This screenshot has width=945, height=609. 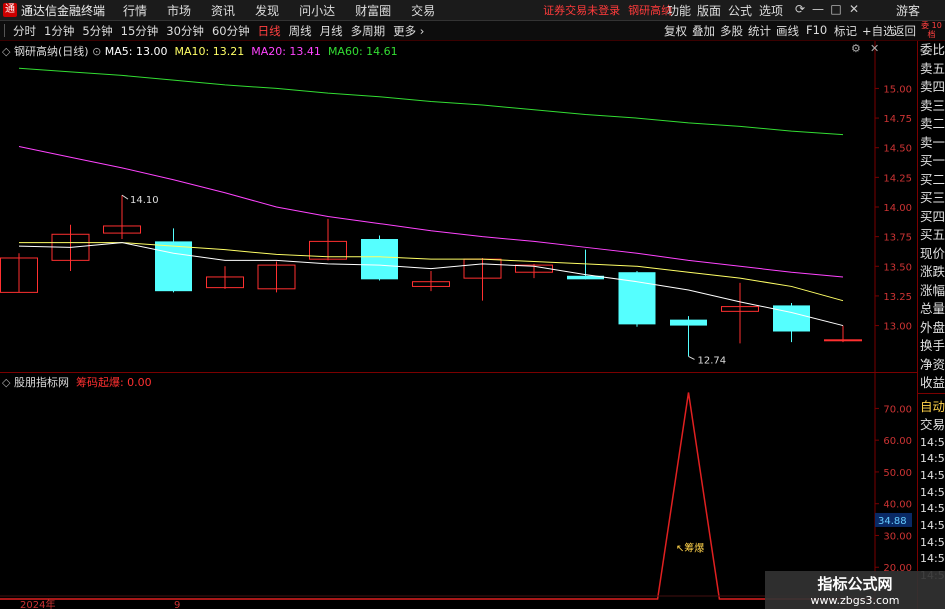 What do you see at coordinates (37, 603) in the screenshot?
I see `x-axis-year: 2024年` at bounding box center [37, 603].